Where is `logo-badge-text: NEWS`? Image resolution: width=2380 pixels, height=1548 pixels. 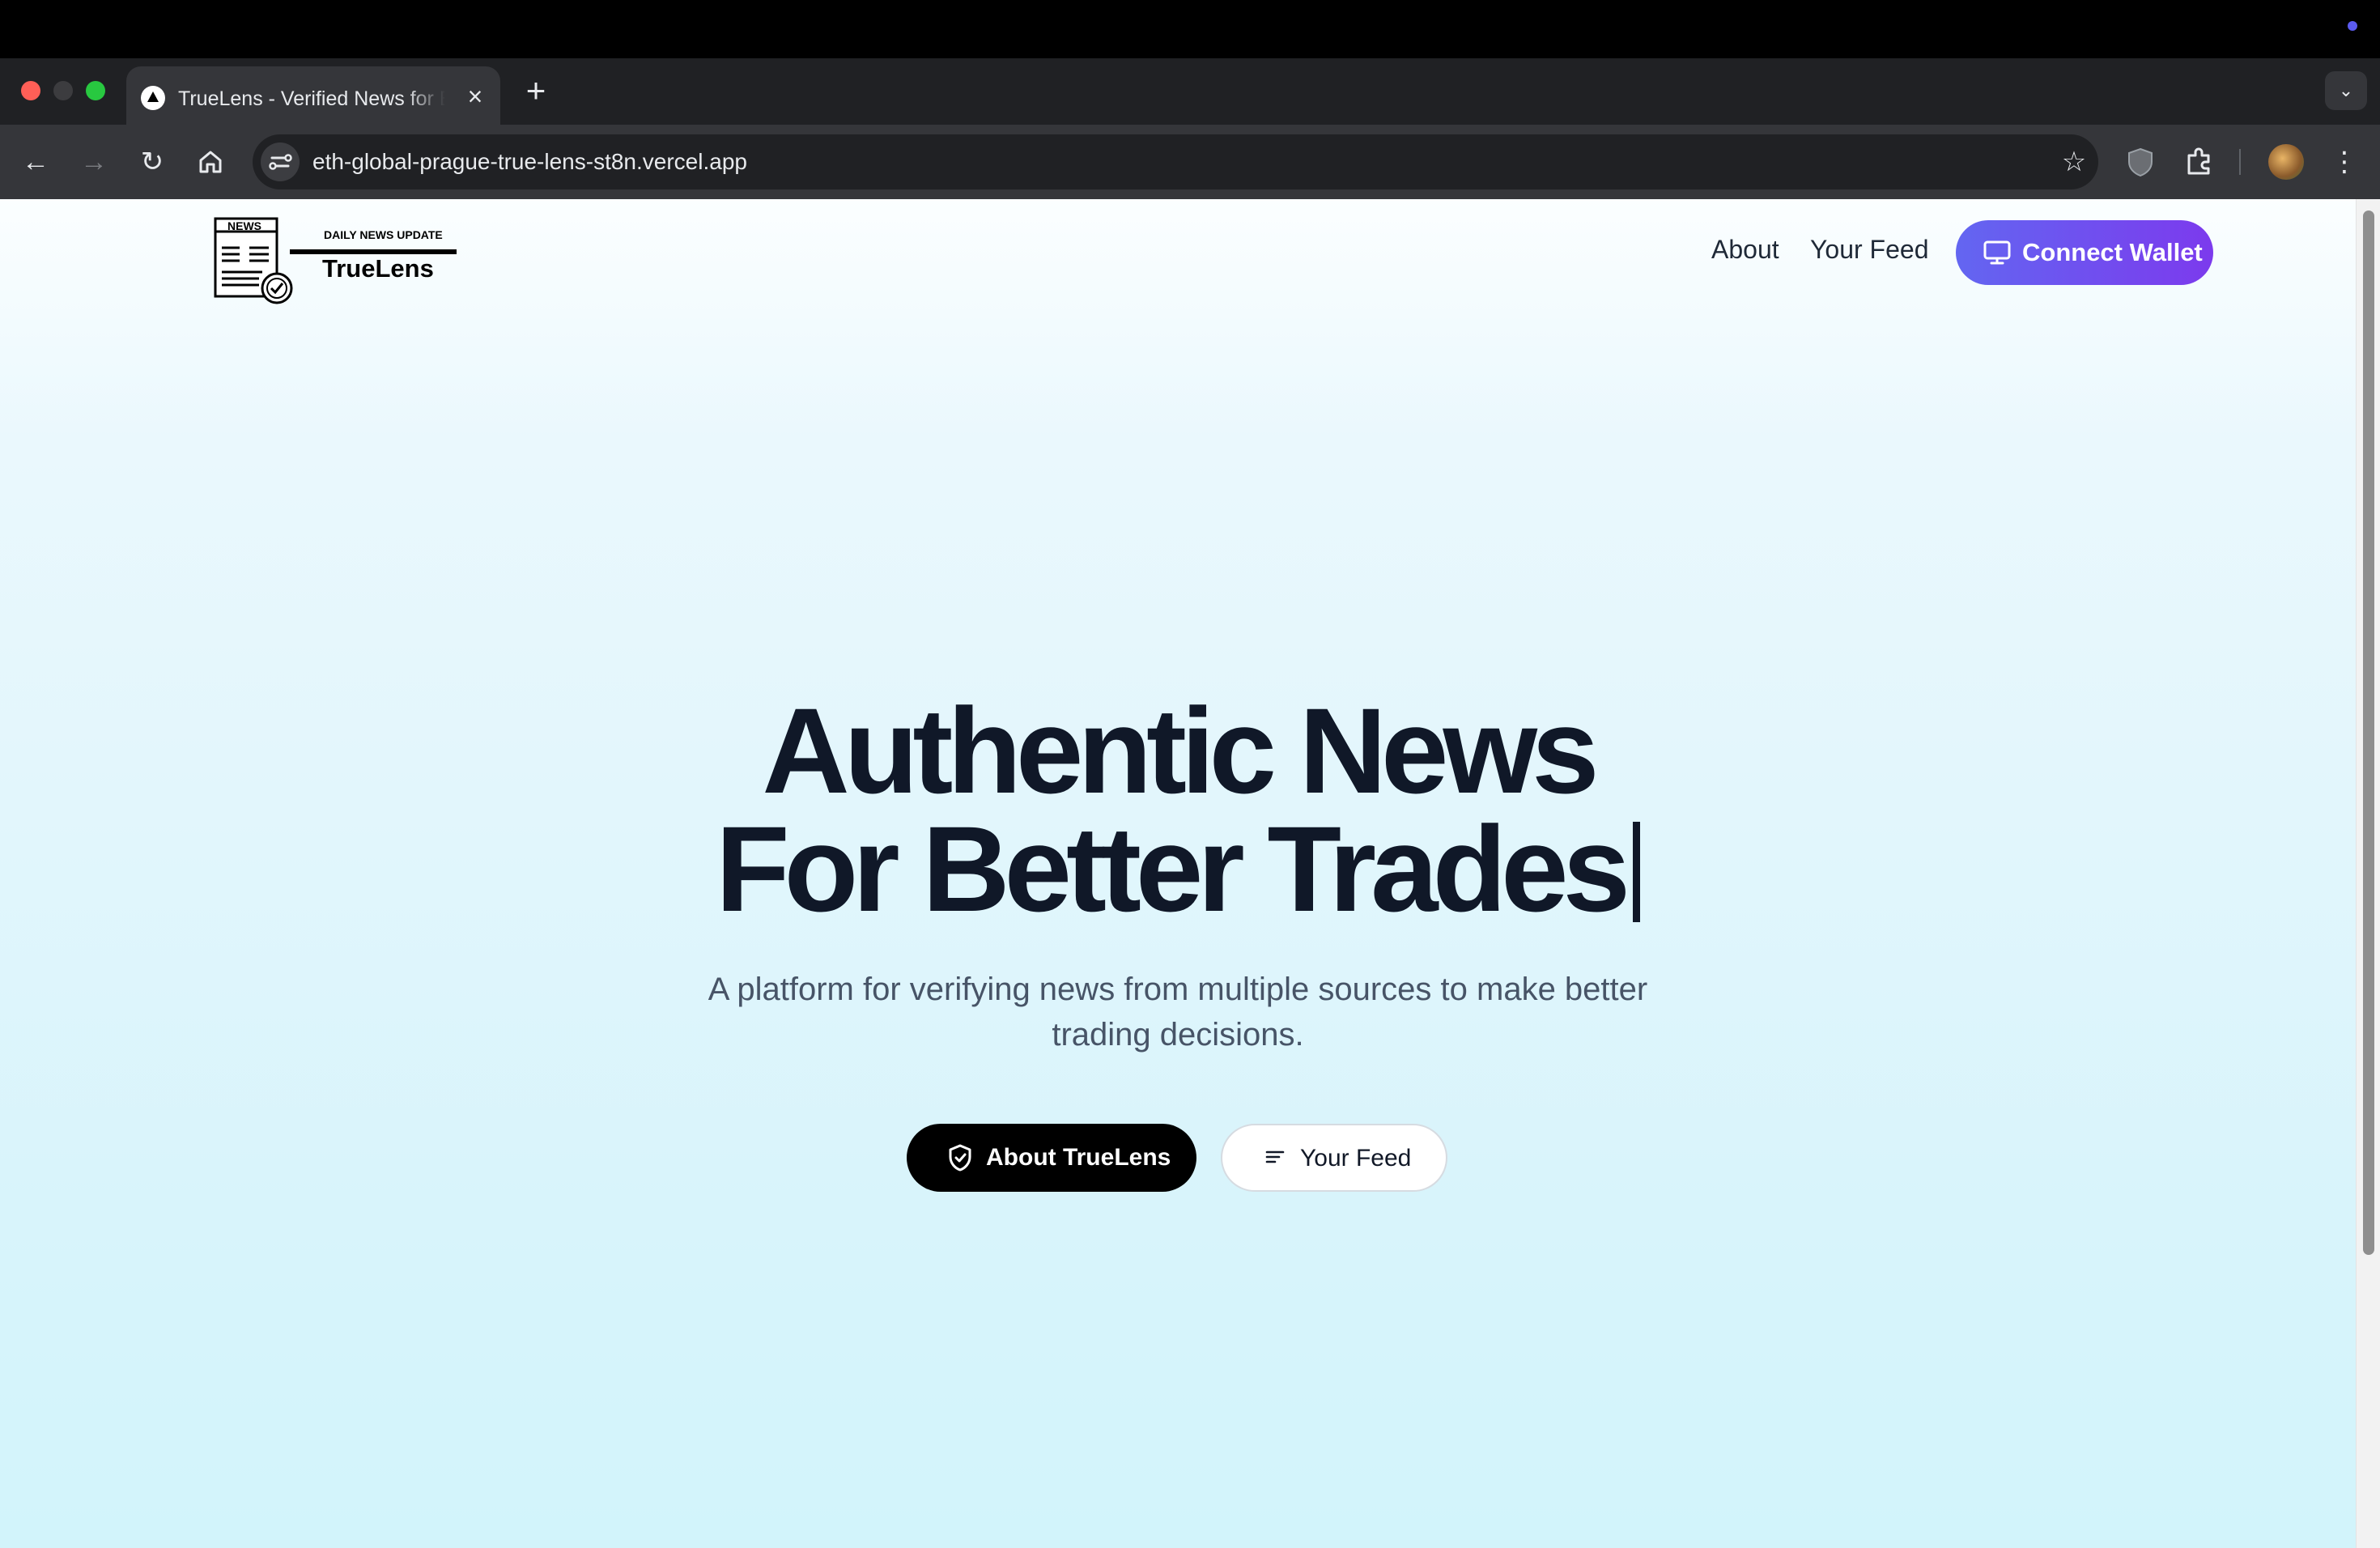 logo-badge-text: NEWS is located at coordinates (244, 225).